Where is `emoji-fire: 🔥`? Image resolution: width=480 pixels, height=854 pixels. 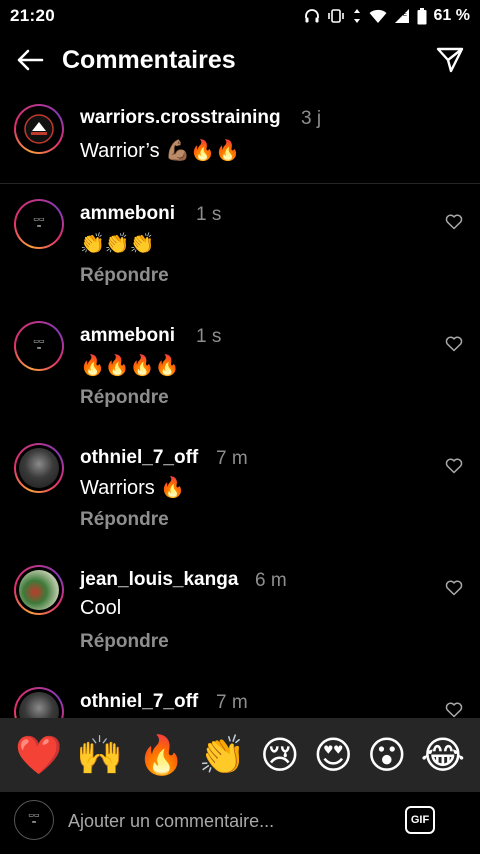 emoji-fire: 🔥 is located at coordinates (160, 755).